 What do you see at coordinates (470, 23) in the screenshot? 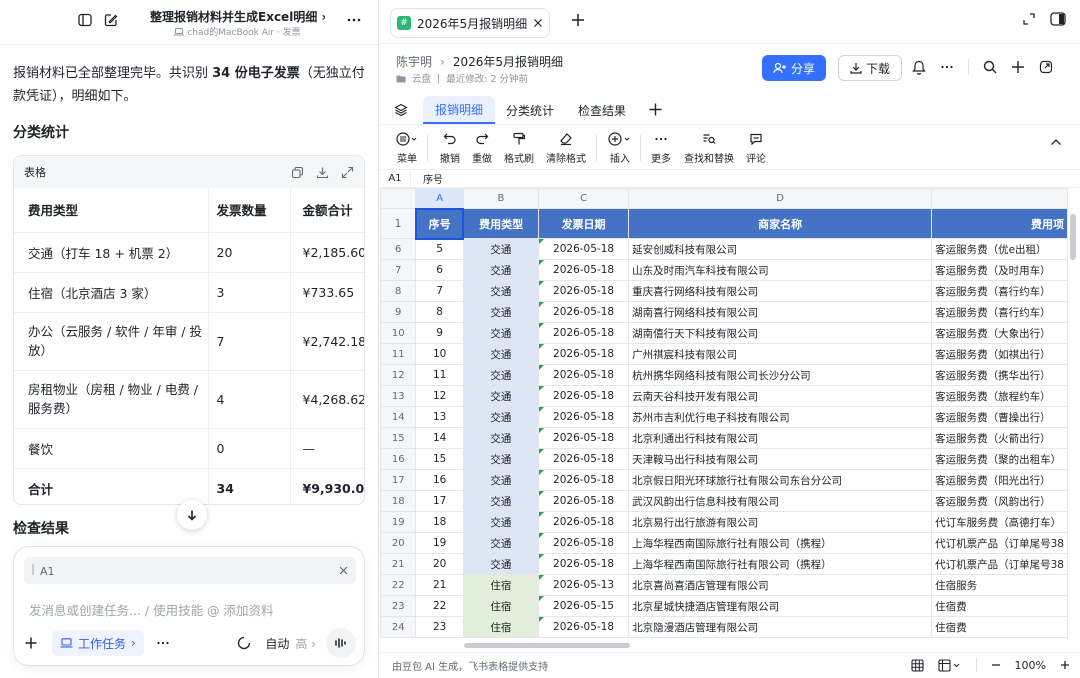
I see `document-tab: # 2026年5月报销明细` at bounding box center [470, 23].